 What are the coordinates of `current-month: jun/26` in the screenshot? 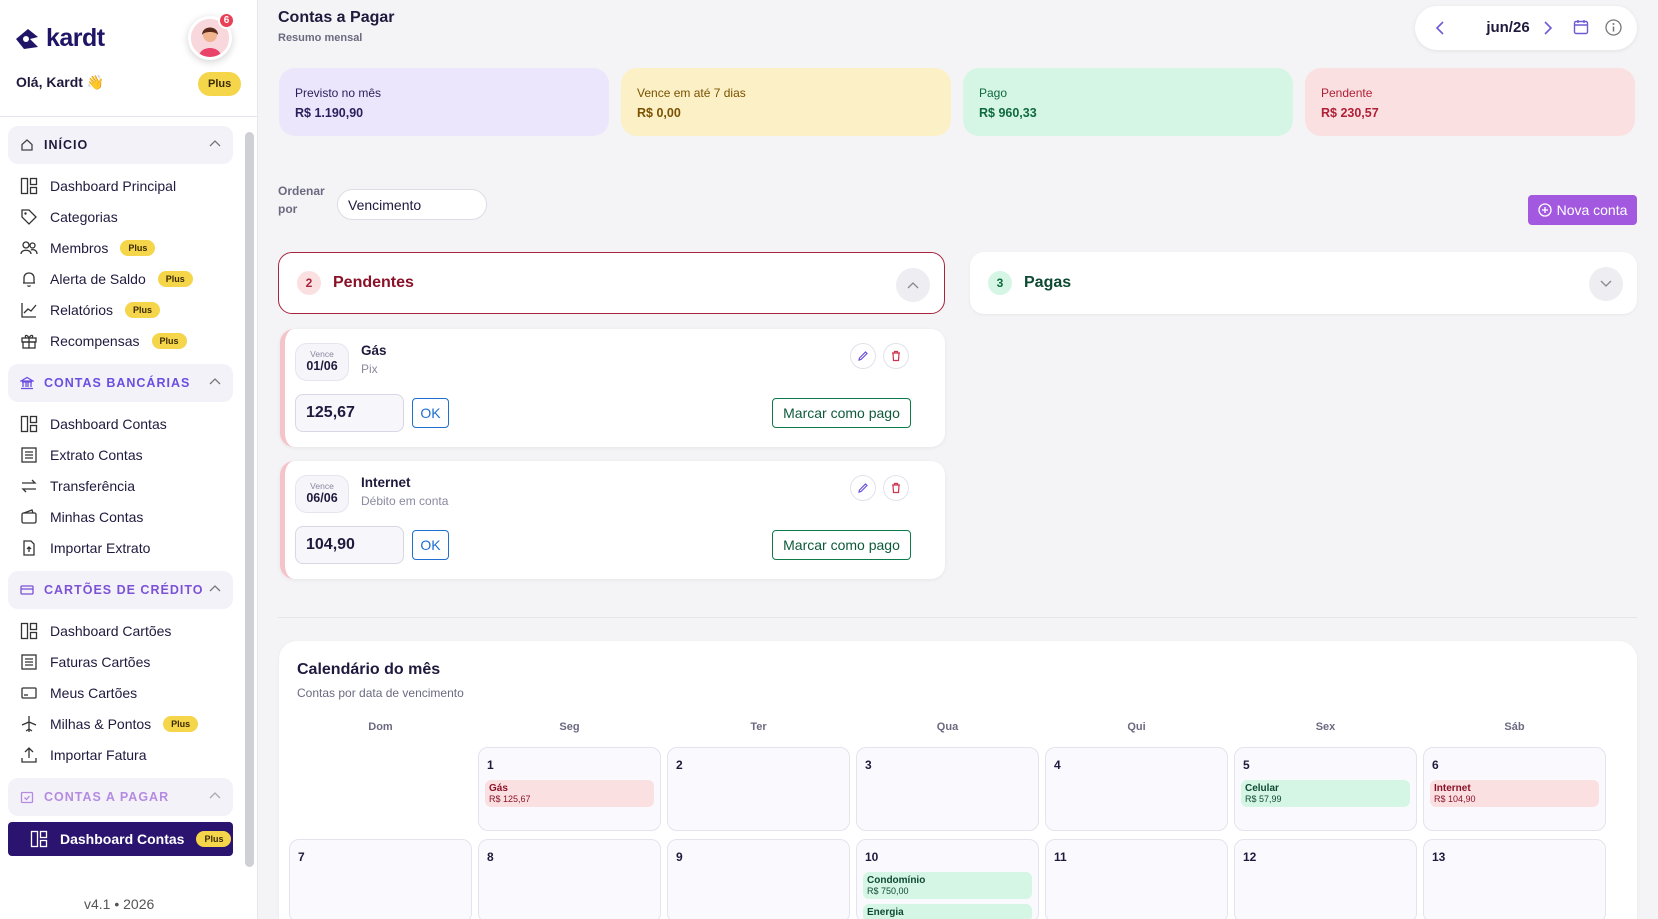 It's located at (1508, 27).